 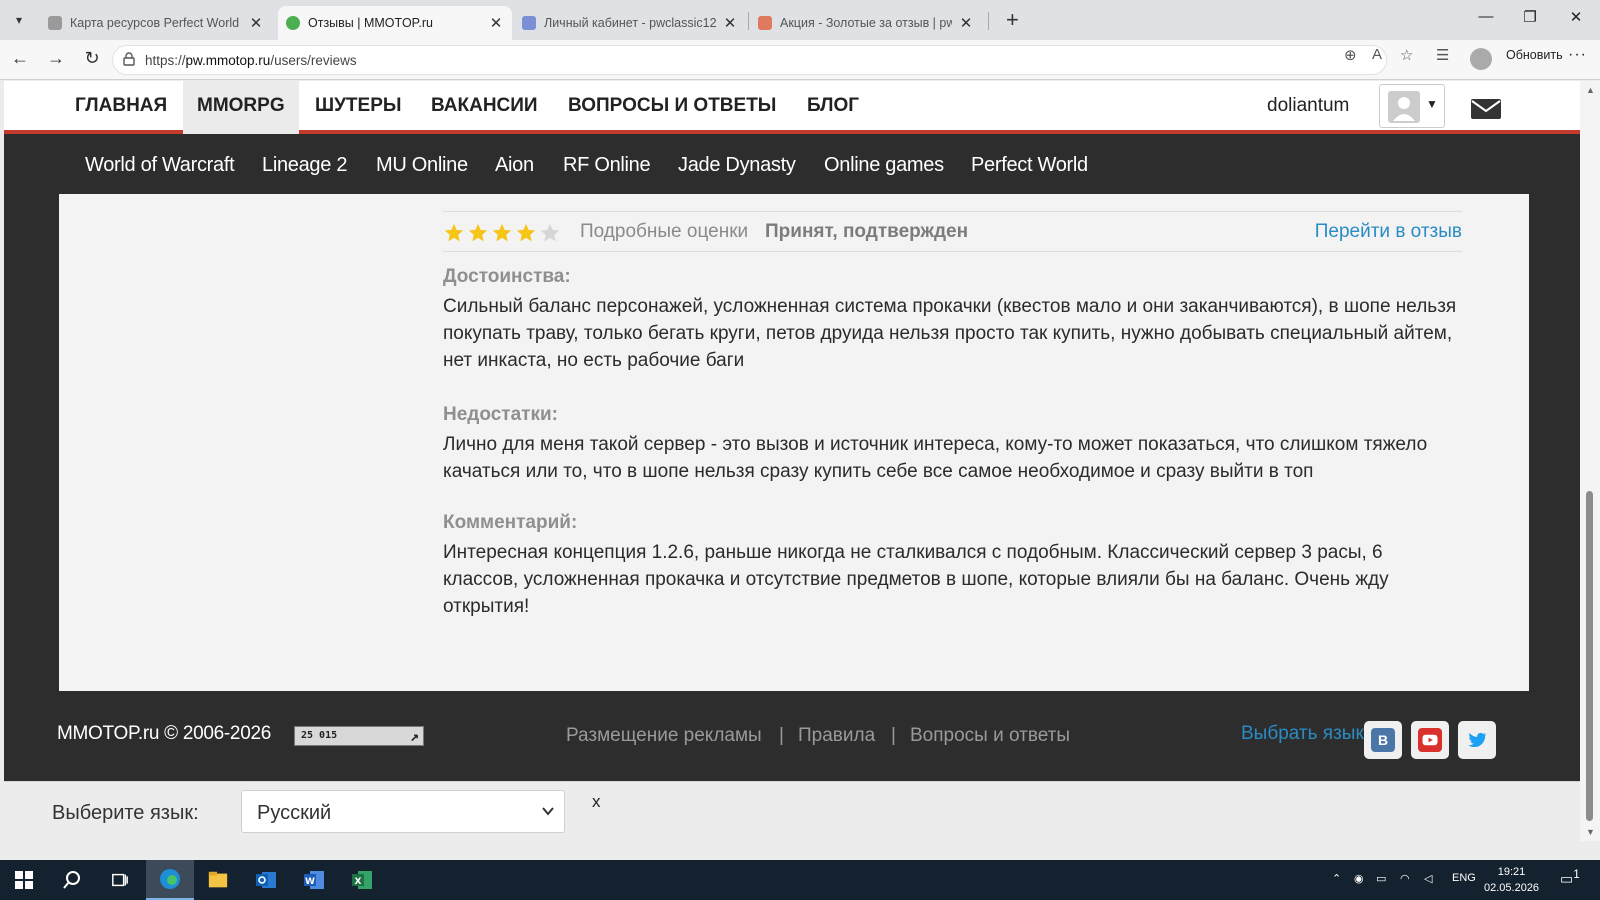 What do you see at coordinates (800, 880) in the screenshot?
I see `windows-taskbar: W X ⌃ ◉ ▭ ◠ ◁ ENG 19:21 02.05.2026 ▭1` at bounding box center [800, 880].